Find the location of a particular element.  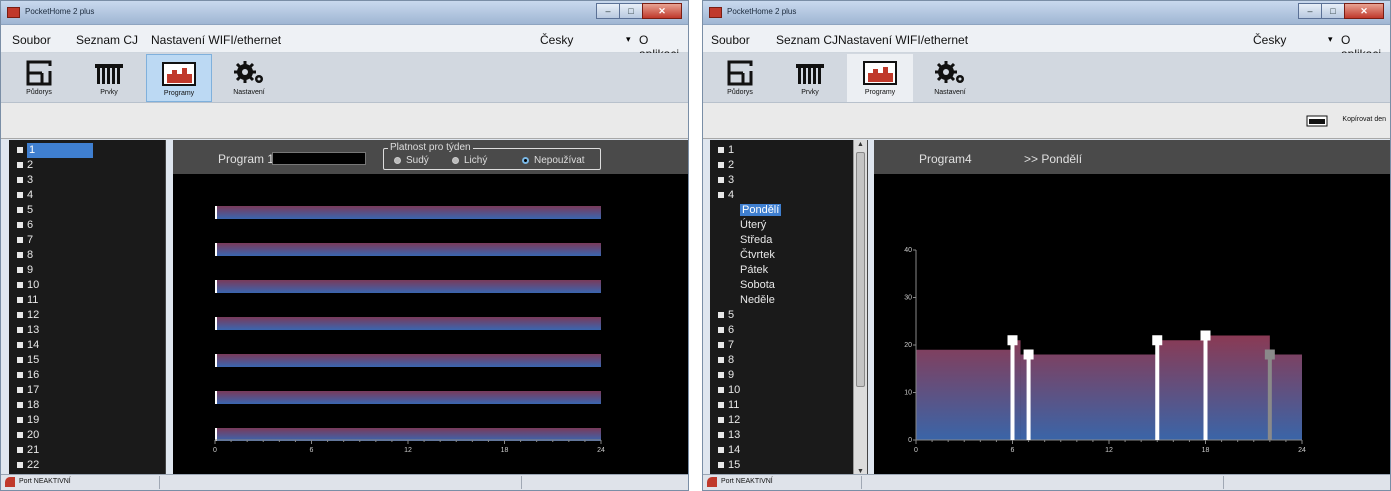

day-item: Sobota is located at coordinates (757, 285).